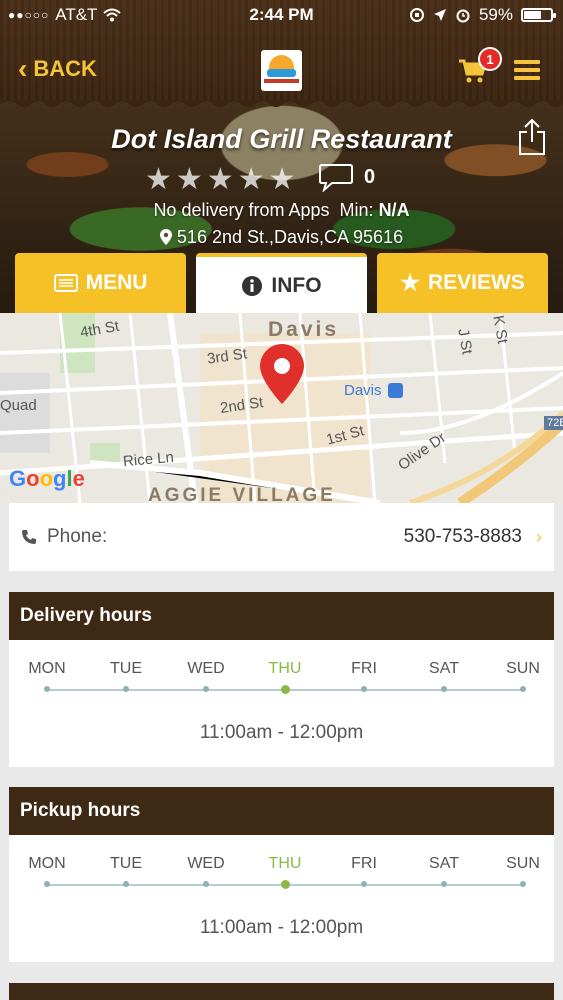 The image size is (563, 1000). I want to click on address-line: 516 2nd St.,Davis,CA 95616, so click(281, 237).